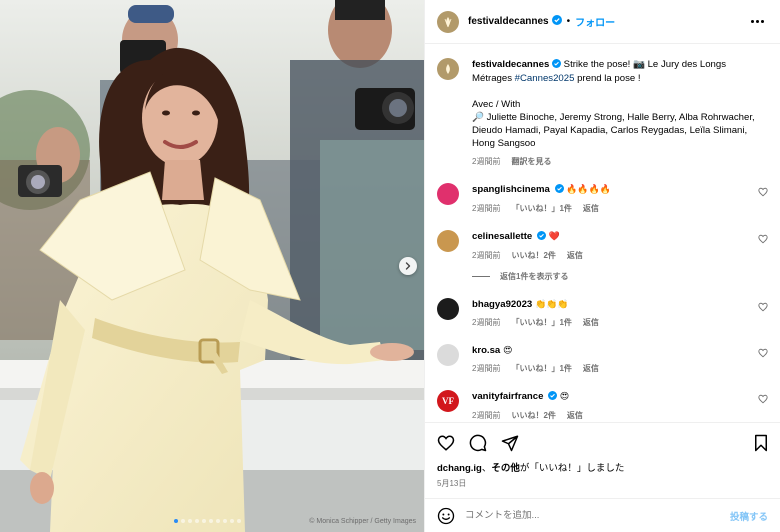 This screenshot has height=532, width=780. Describe the element at coordinates (505, 468) in the screenshot. I see `likes-others-link: その他` at that location.